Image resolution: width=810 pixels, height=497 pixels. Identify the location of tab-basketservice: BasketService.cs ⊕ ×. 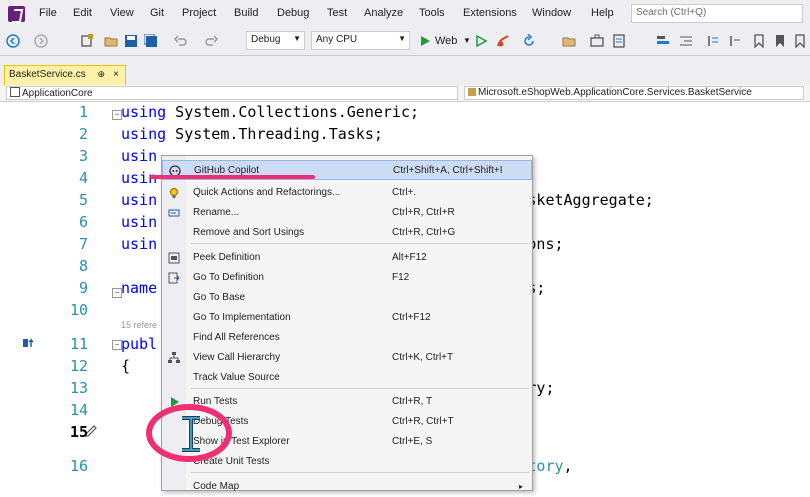
(65, 75).